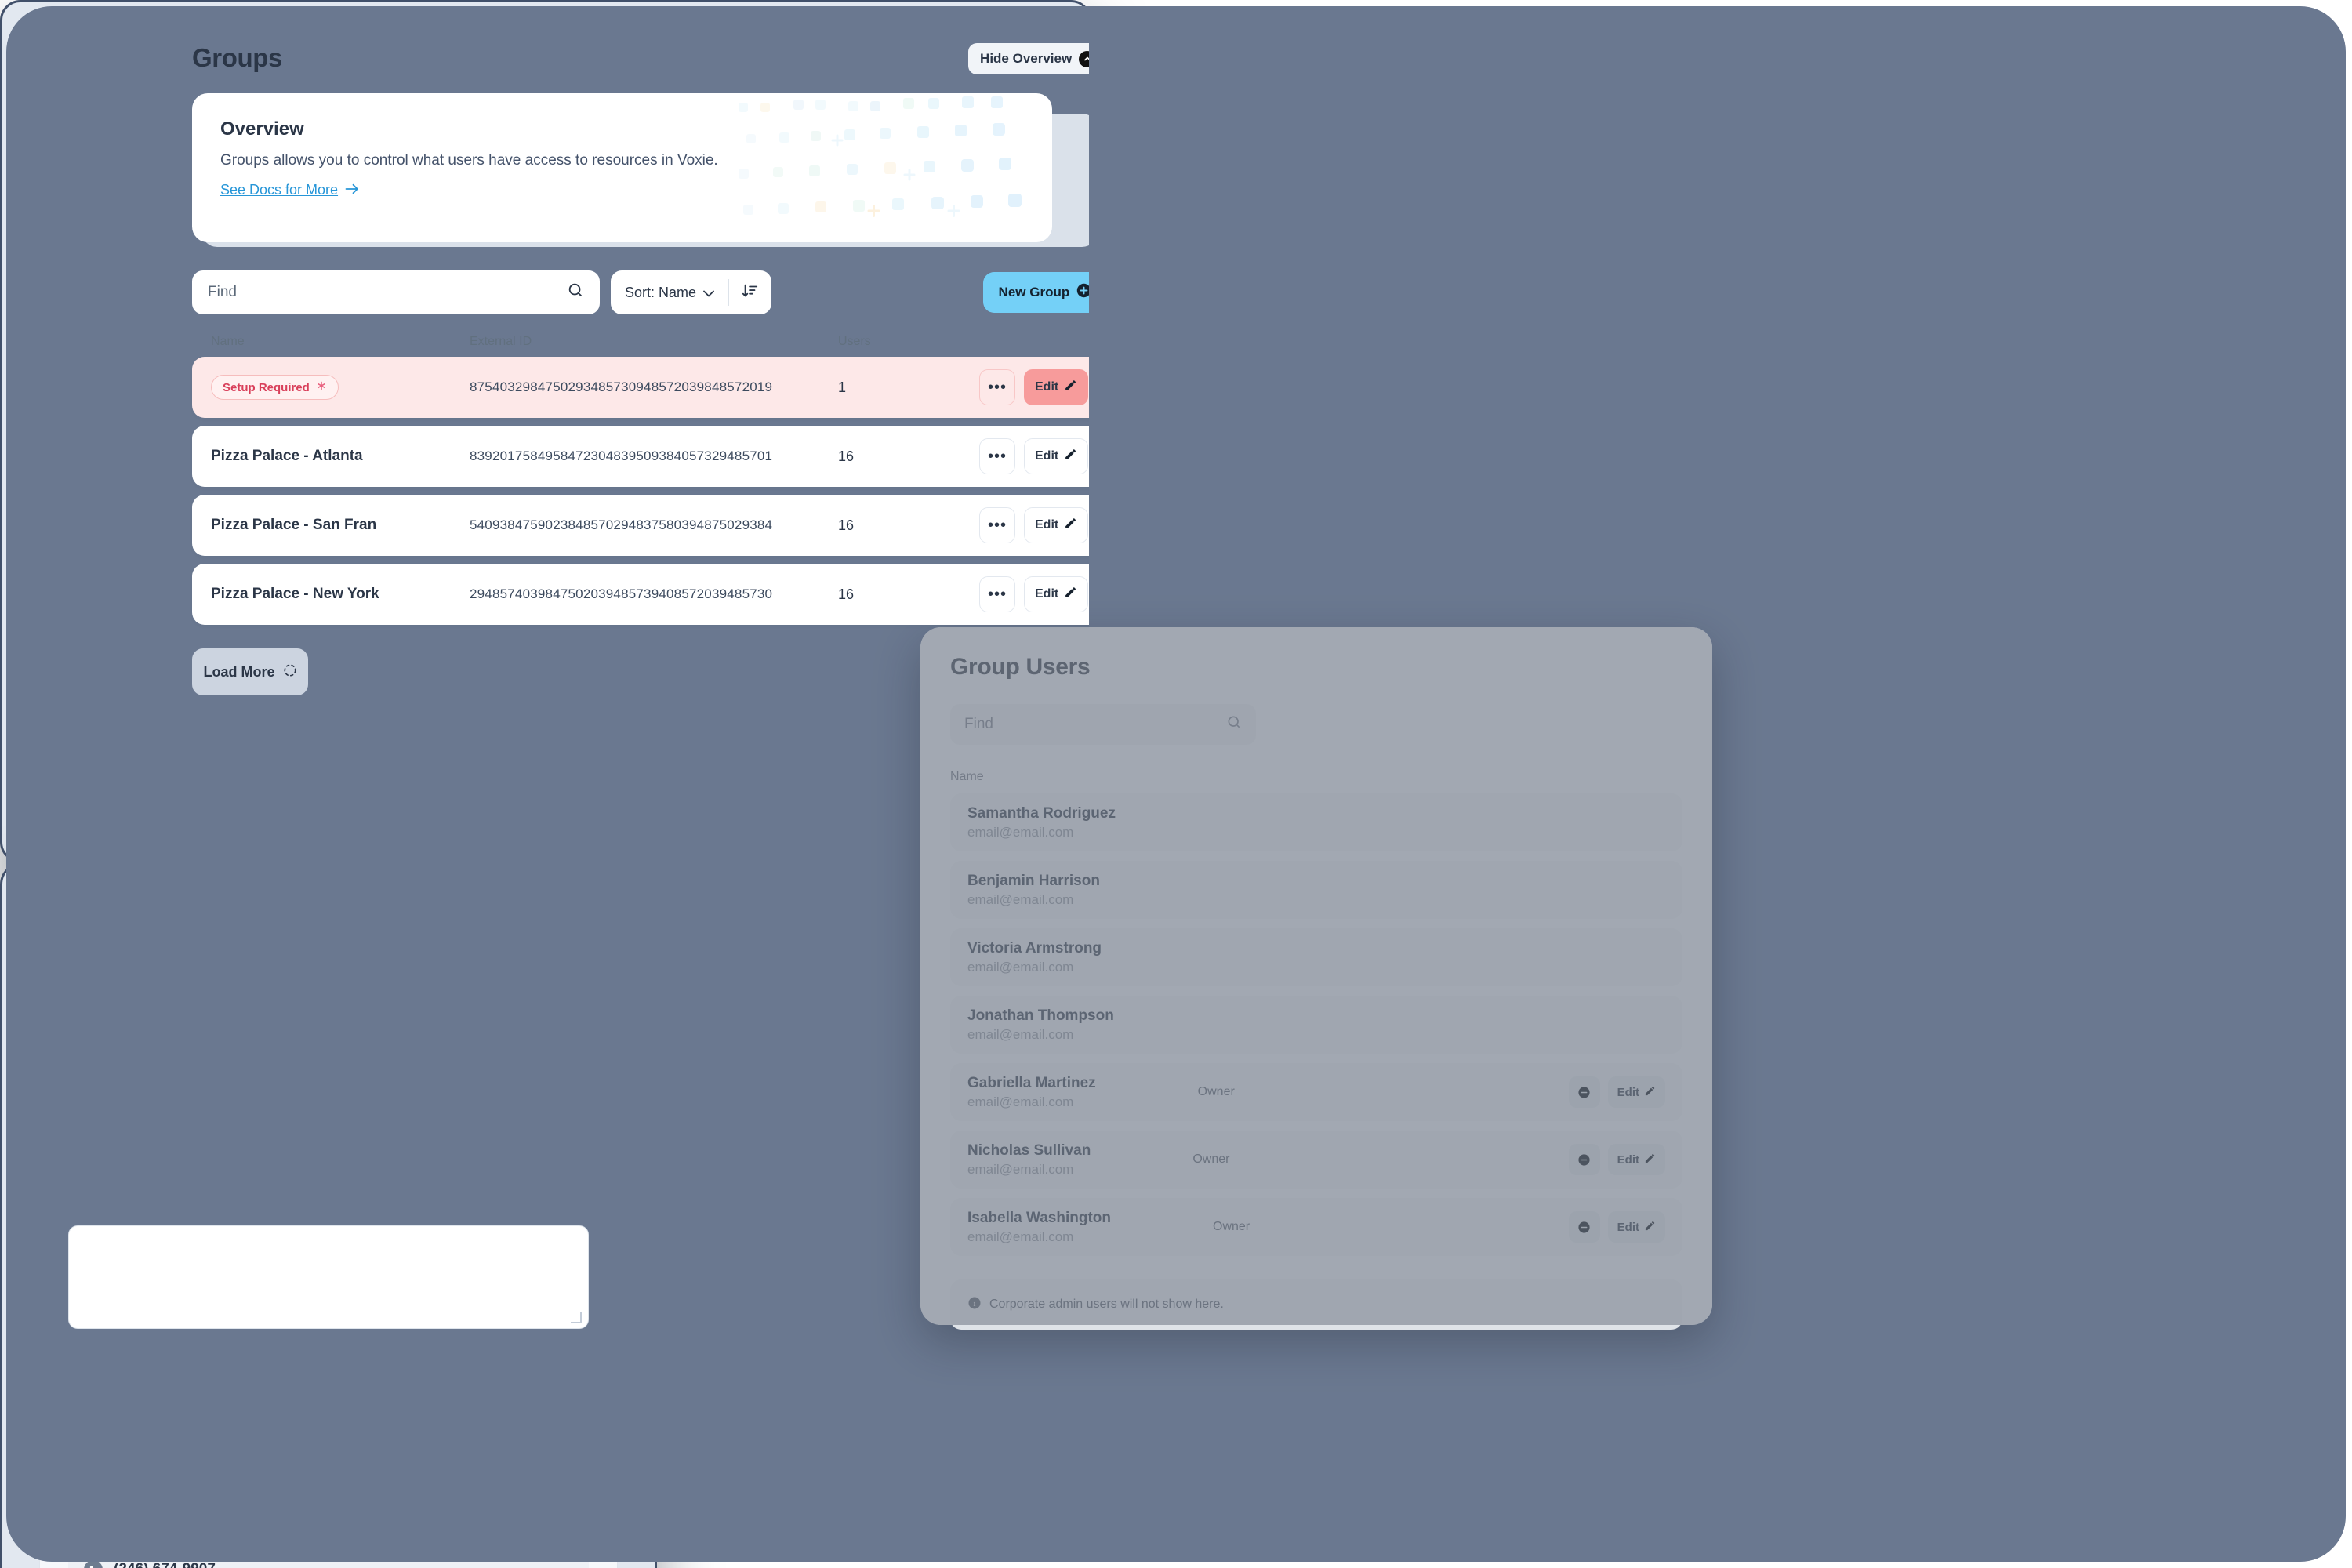  What do you see at coordinates (1033, 890) in the screenshot?
I see `user-identity: Benjamin Harrison email@email.com` at bounding box center [1033, 890].